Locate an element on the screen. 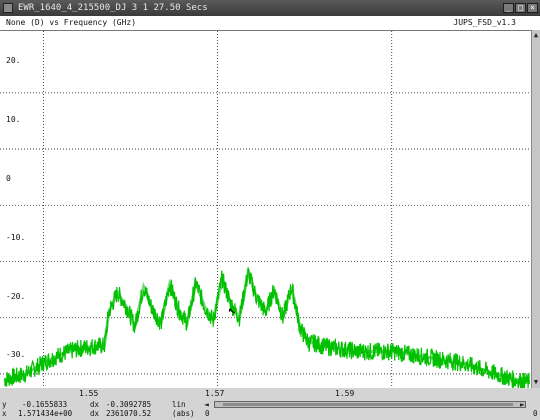  scroll-right-number: 0 is located at coordinates (535, 413).